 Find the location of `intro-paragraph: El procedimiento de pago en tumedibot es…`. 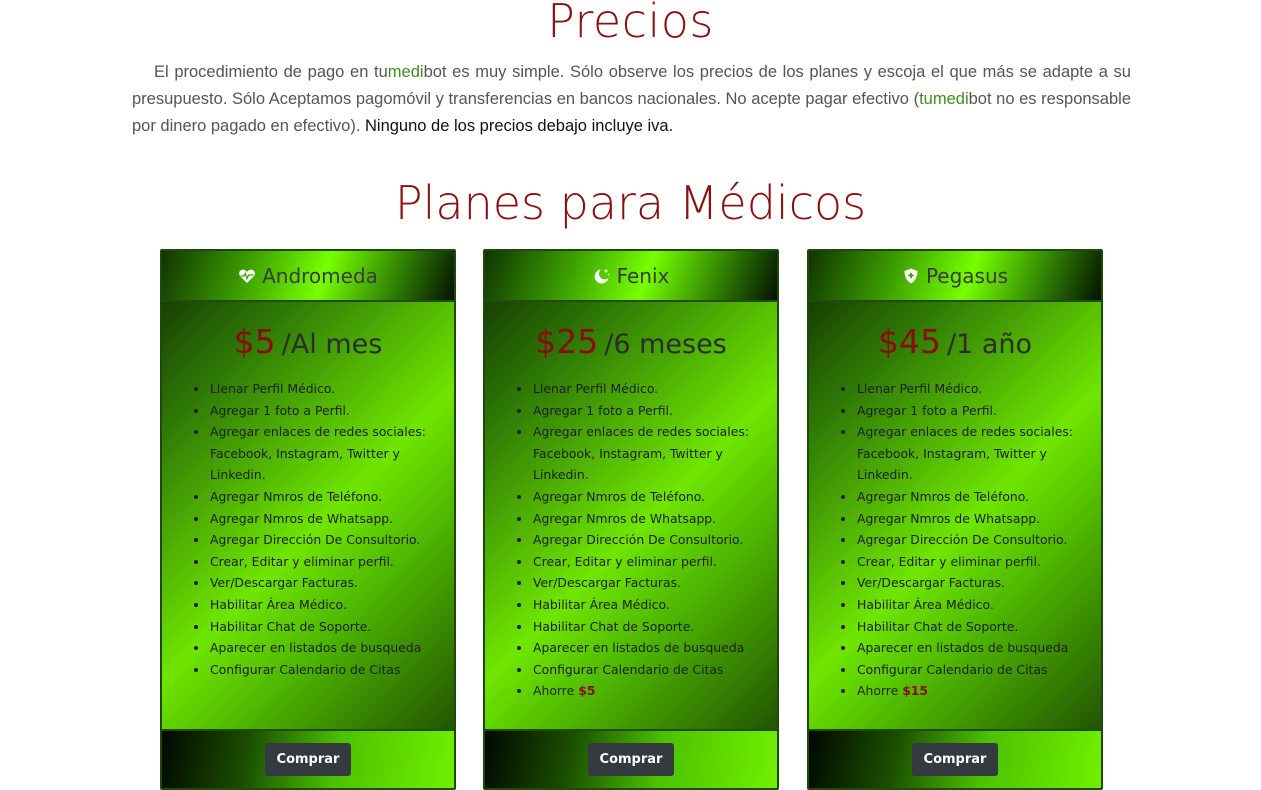

intro-paragraph: El procedimiento de pago en tumedibot es… is located at coordinates (631, 99).